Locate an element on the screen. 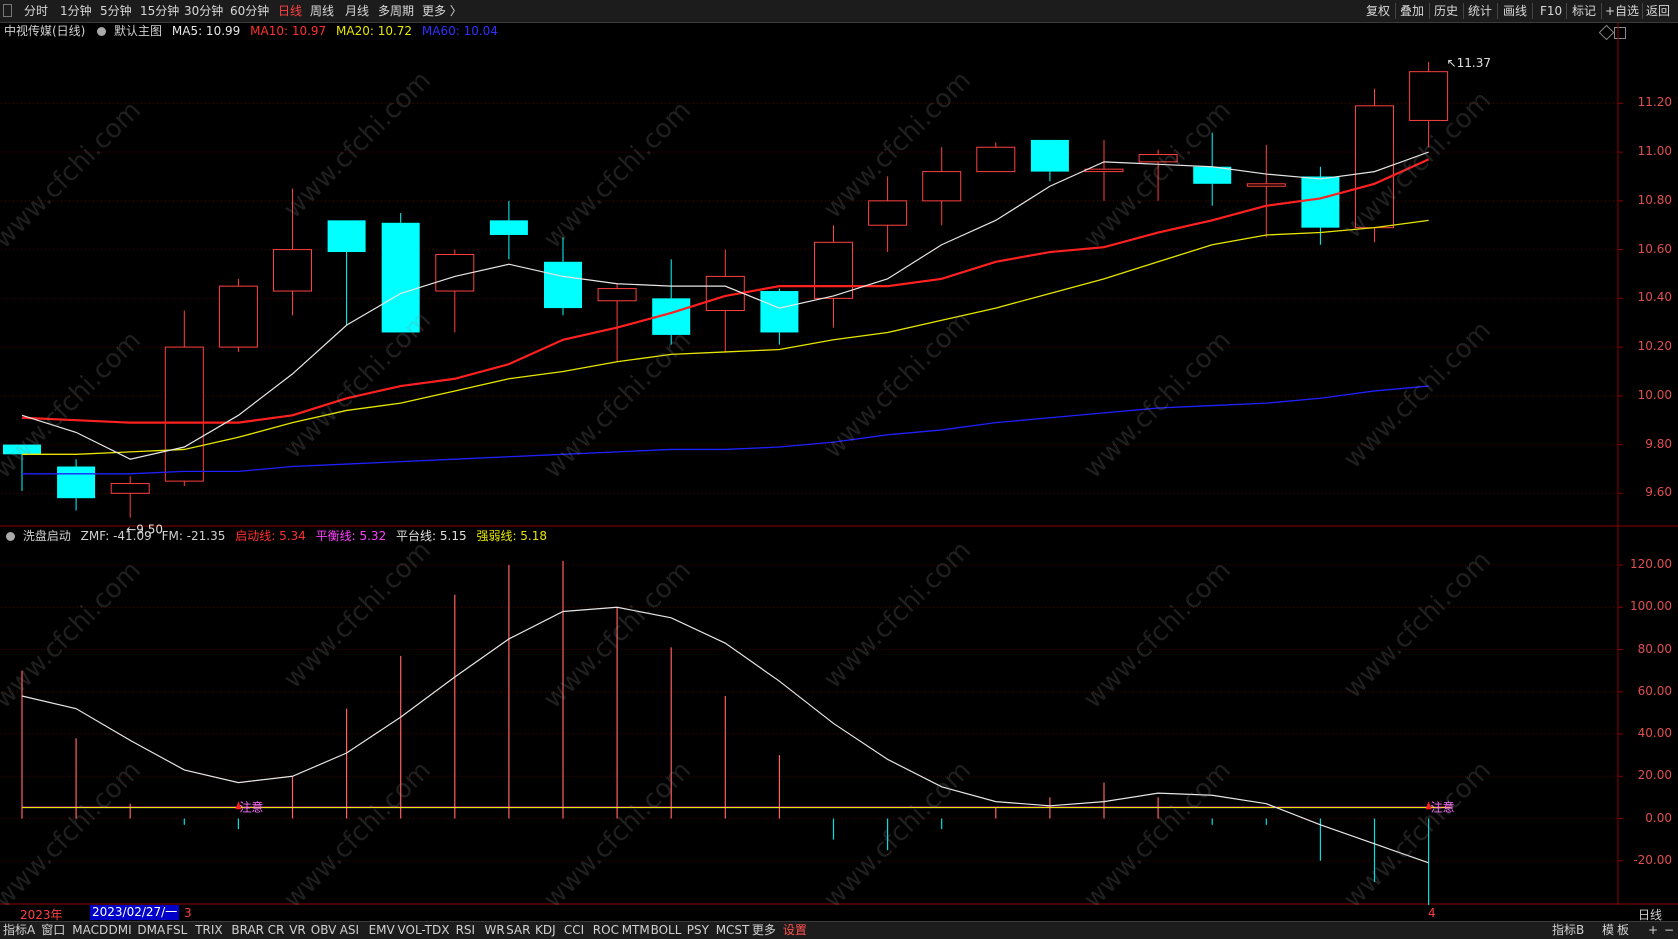 This screenshot has height=939, width=1678. price-tick-label: 10.20 is located at coordinates (1654, 346).